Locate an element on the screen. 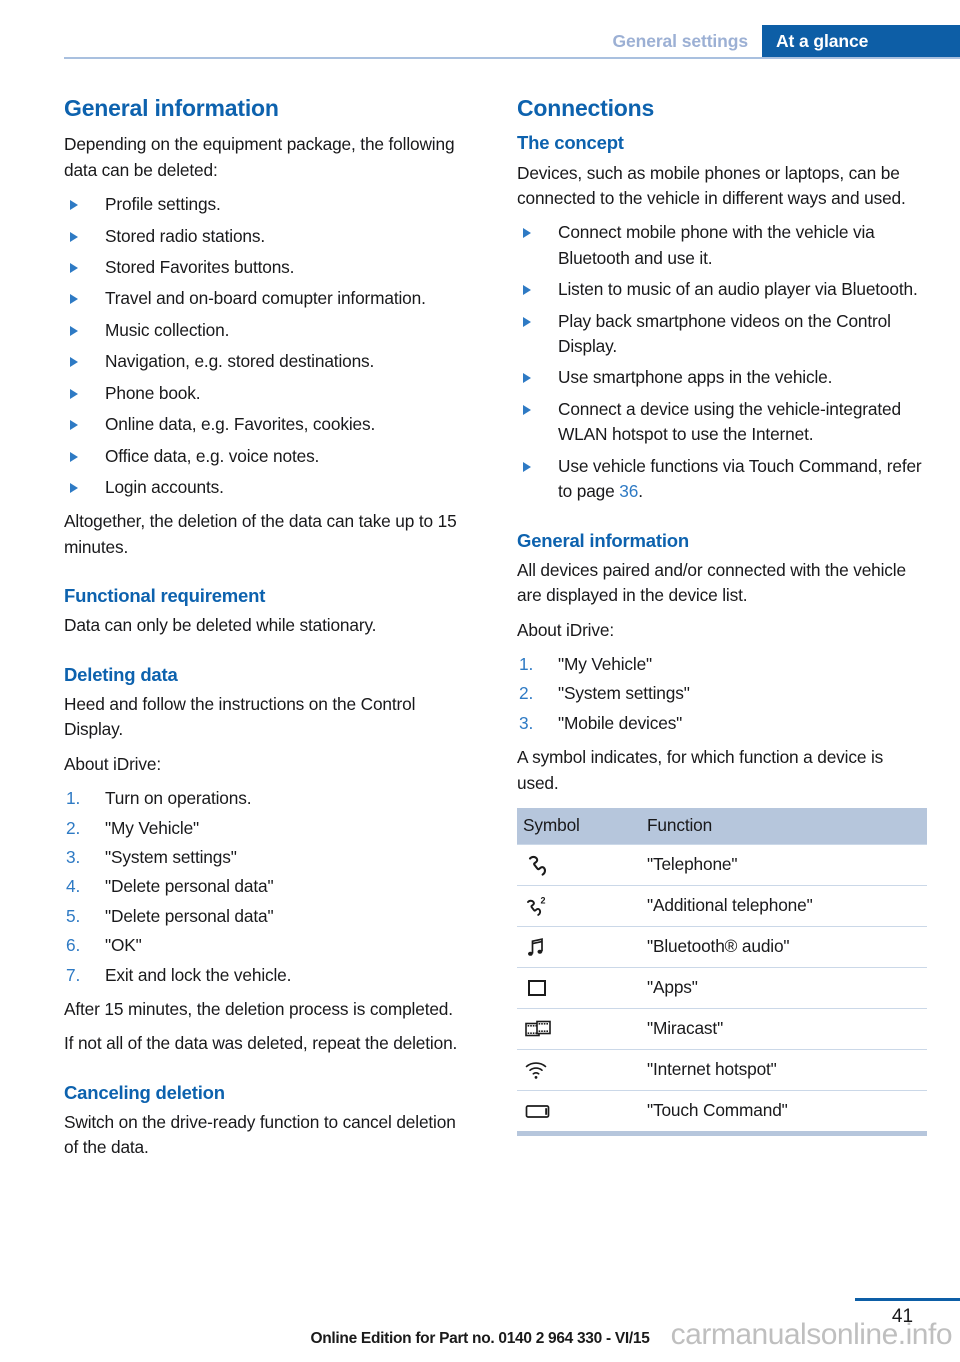 The image size is (960, 1362). table-row: "Apps" is located at coordinates (722, 987).